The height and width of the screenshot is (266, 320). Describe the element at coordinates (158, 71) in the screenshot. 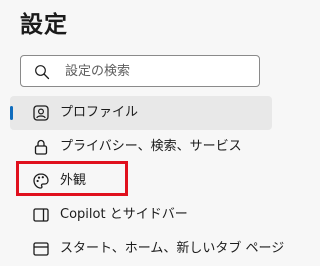

I see `search-input` at that location.